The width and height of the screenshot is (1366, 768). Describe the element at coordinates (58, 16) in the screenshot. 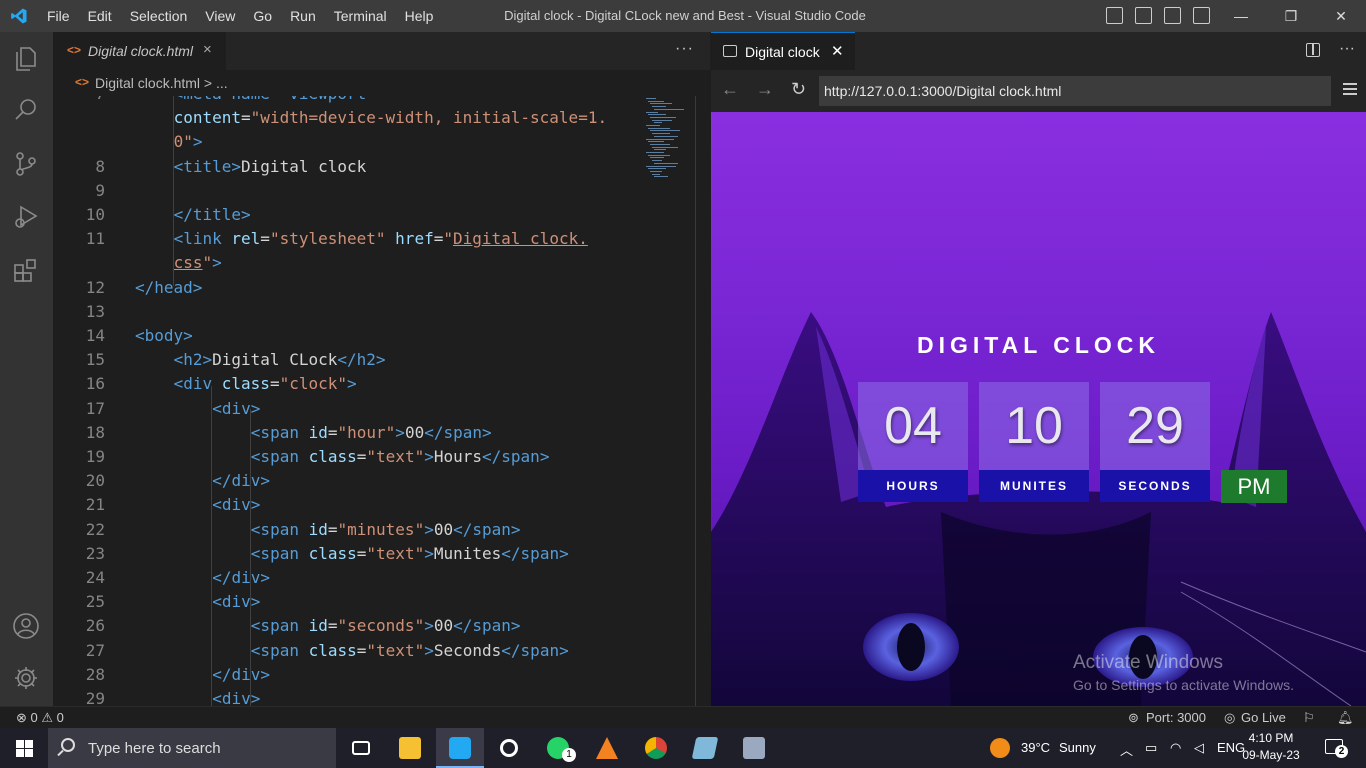

I see `menu-file: File` at that location.